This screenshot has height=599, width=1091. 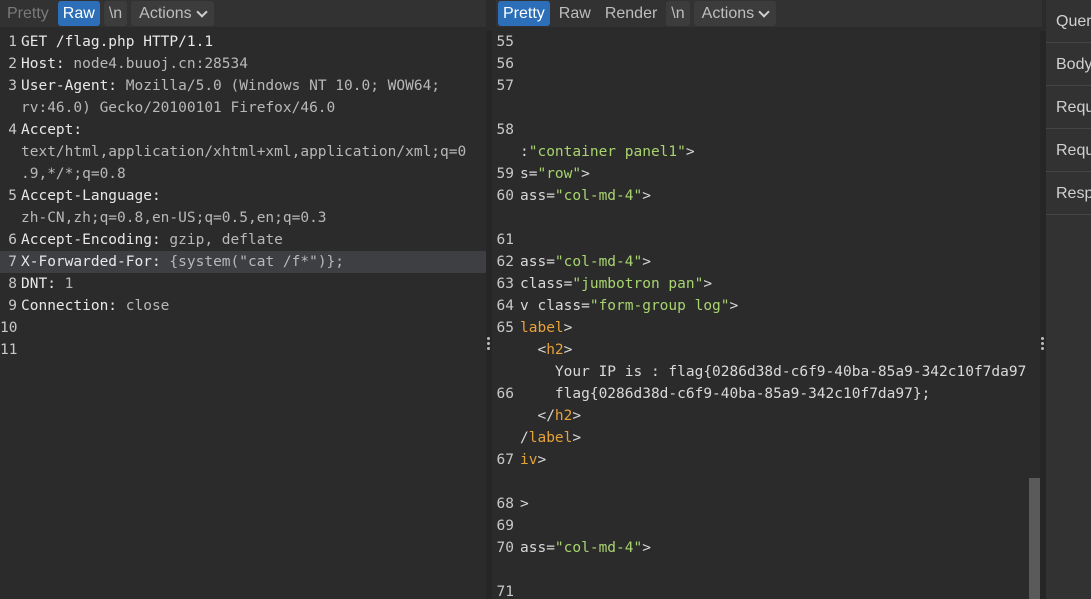 What do you see at coordinates (759, 548) in the screenshot?
I see `response-line: 70 ass="col-md-4">` at bounding box center [759, 548].